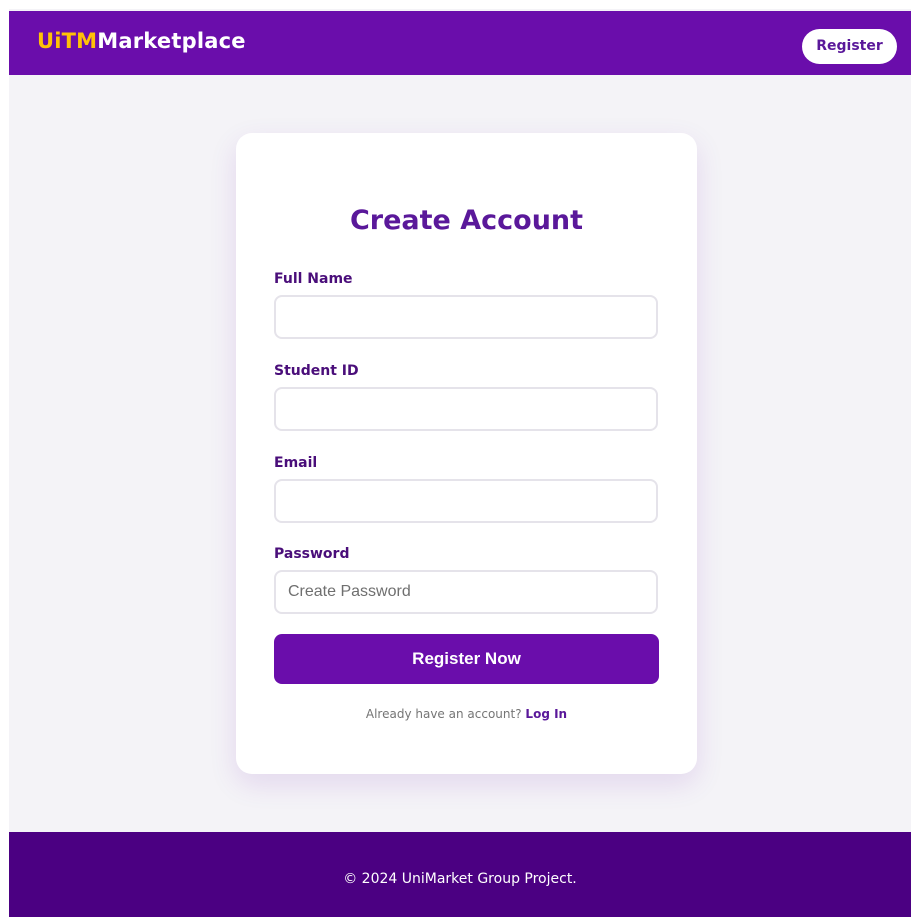 The image size is (911, 917). What do you see at coordinates (466, 592) in the screenshot?
I see `password-input` at bounding box center [466, 592].